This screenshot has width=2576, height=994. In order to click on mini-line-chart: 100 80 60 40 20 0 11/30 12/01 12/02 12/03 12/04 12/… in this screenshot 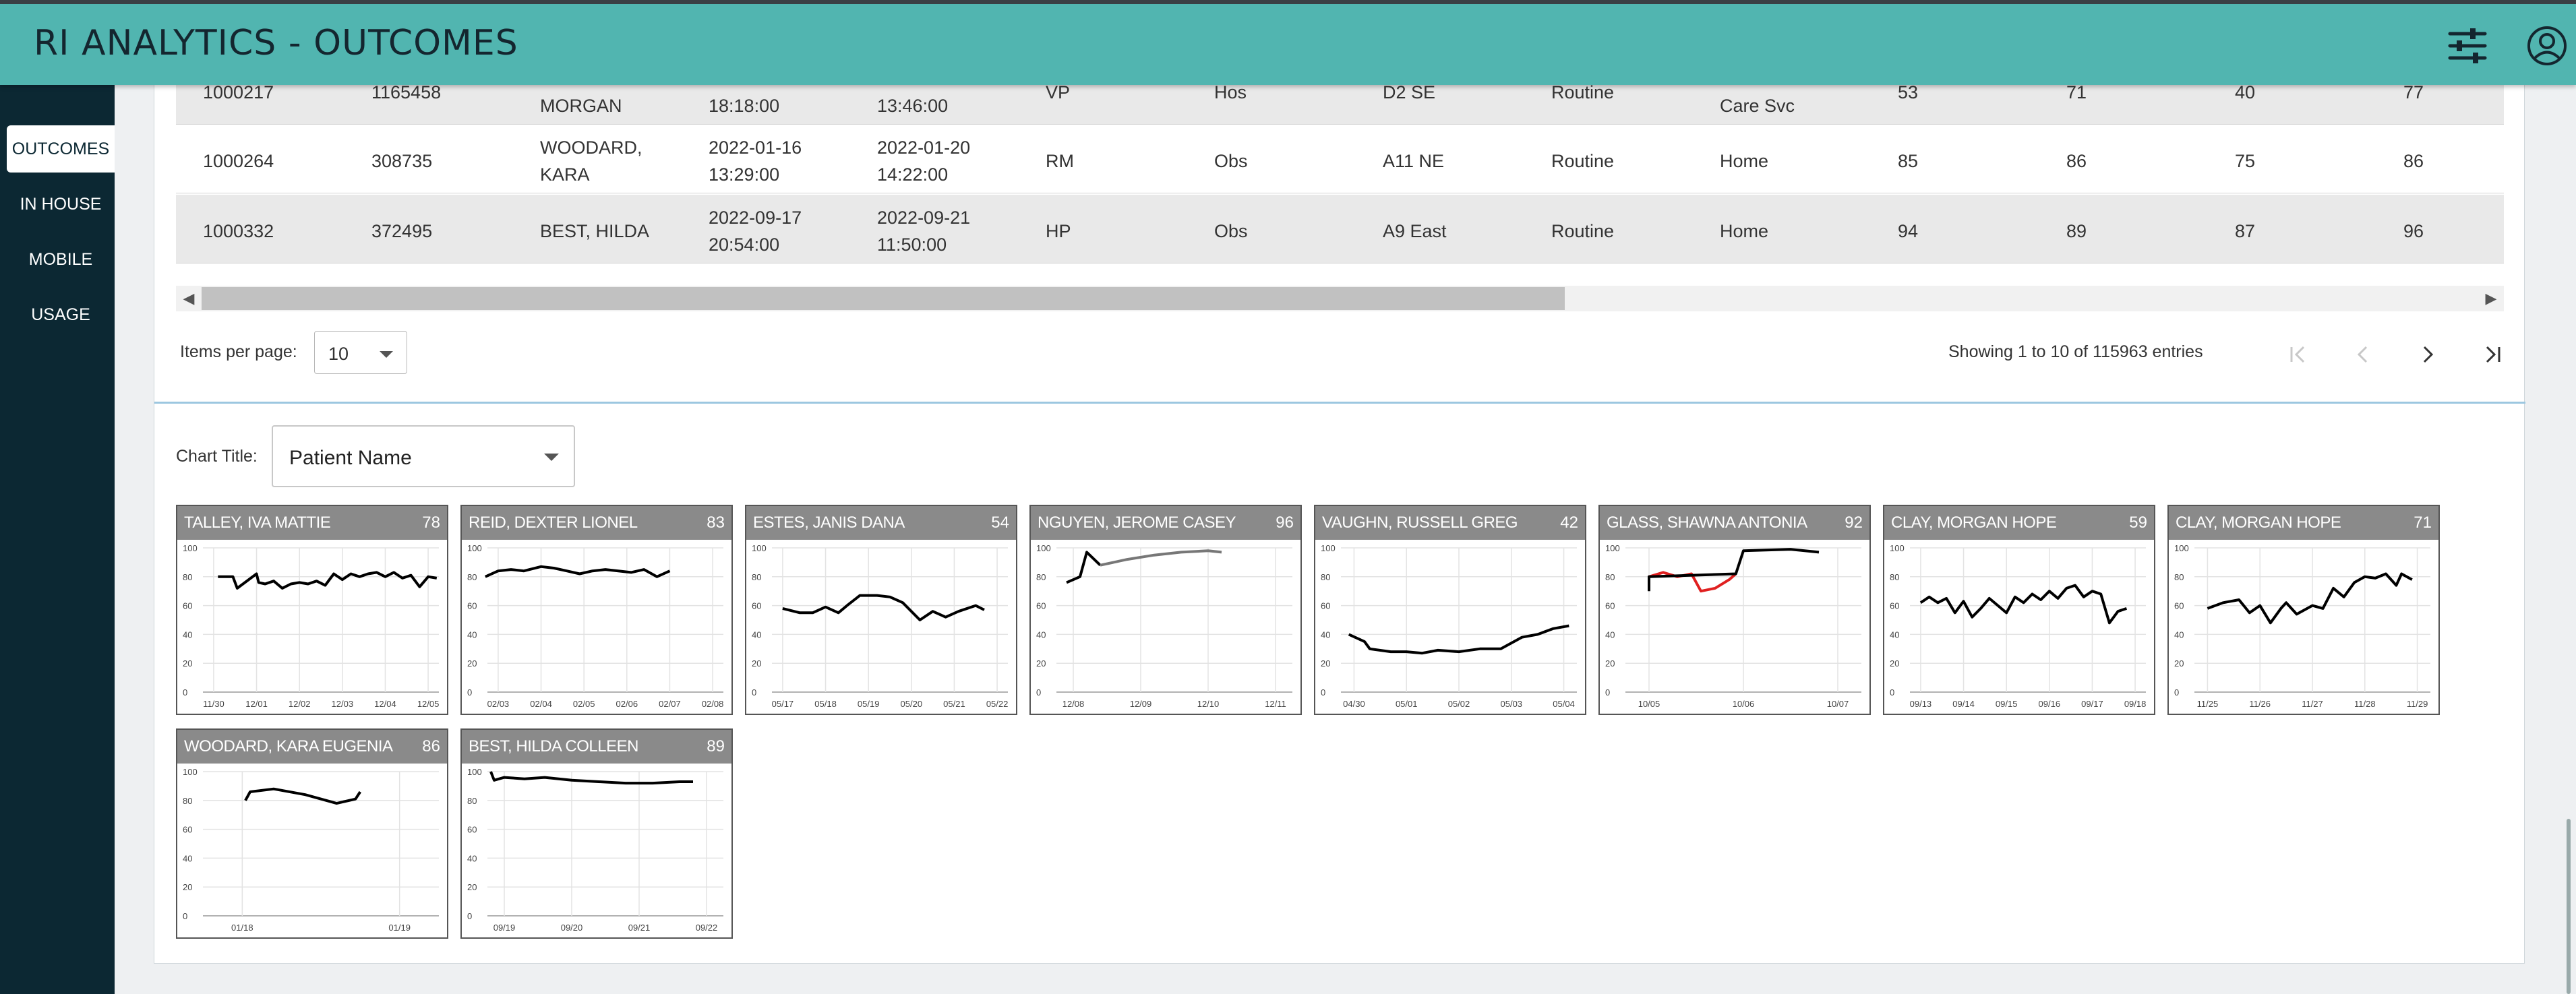, I will do `click(311, 626)`.